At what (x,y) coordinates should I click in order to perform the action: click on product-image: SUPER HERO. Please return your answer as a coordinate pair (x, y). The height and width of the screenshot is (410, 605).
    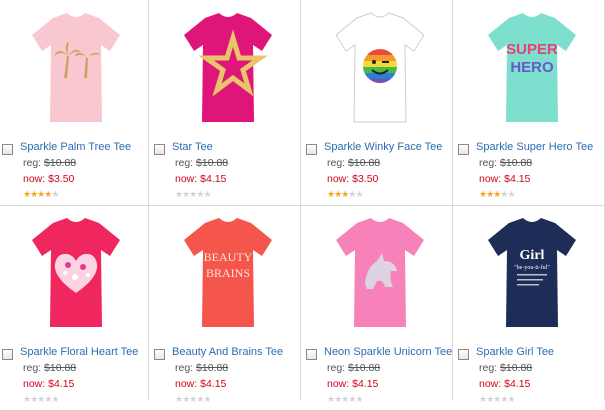
    Looking at the image, I should click on (532, 67).